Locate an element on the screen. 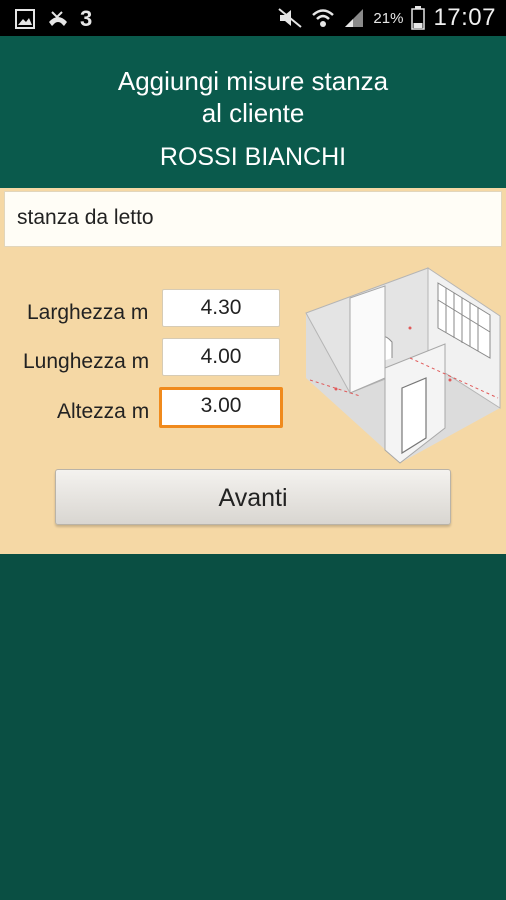 The width and height of the screenshot is (506, 900). height-label: Altezza m is located at coordinates (103, 411).